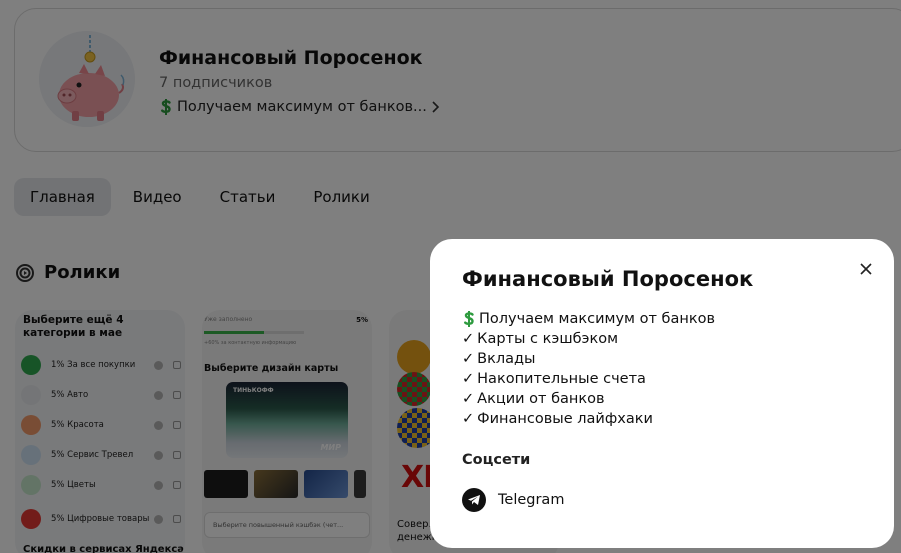 The width and height of the screenshot is (901, 553). Describe the element at coordinates (548, 339) in the screenshot. I see `description-text: Карты с кэшбэком` at that location.